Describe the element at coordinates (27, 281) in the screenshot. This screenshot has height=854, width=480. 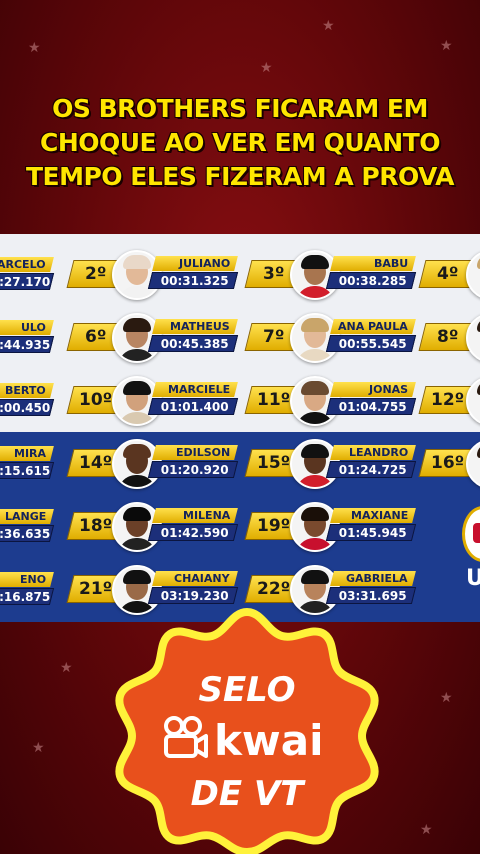
I see `time-plate: 0:27.170` at that location.